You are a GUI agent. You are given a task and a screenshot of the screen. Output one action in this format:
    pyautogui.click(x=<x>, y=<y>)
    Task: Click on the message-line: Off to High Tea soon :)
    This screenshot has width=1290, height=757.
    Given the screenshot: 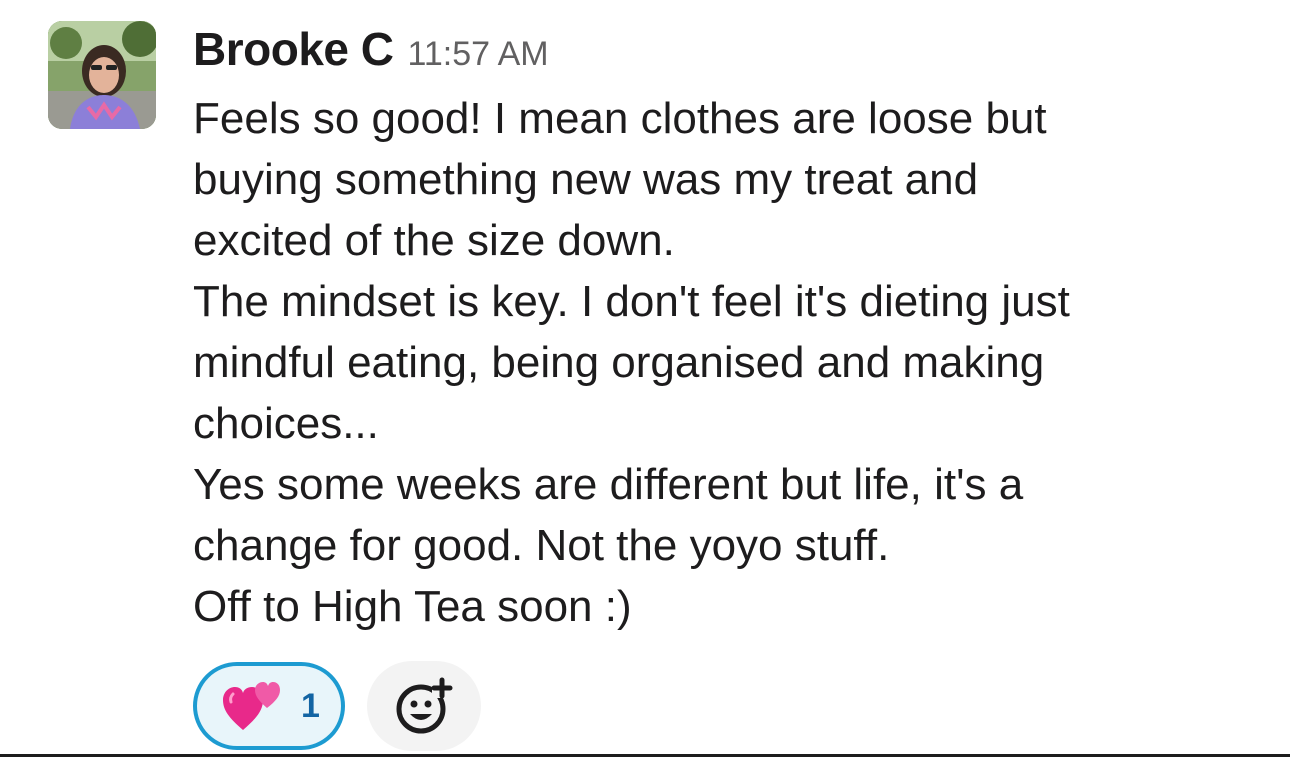 What is the action you would take?
    pyautogui.click(x=412, y=606)
    